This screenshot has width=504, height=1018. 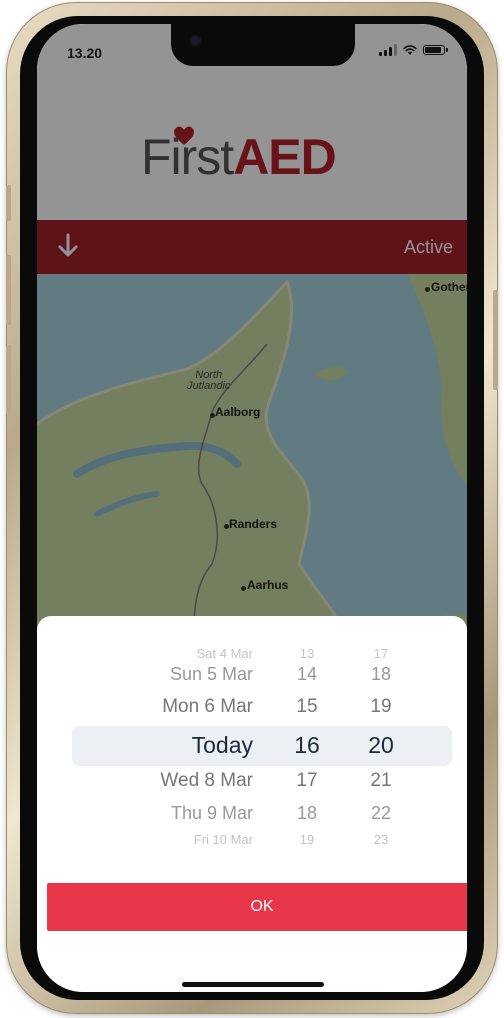 I want to click on picker-minute-selected: 20, so click(x=381, y=745).